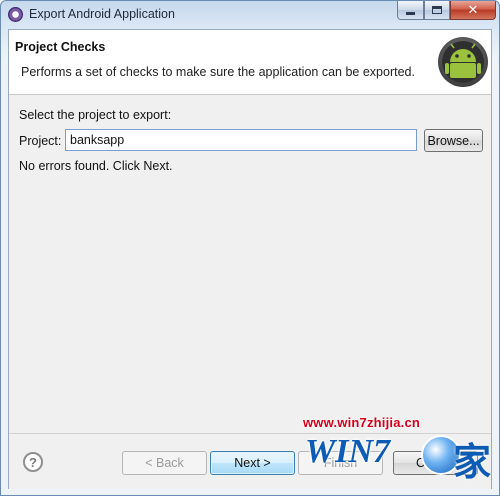 The width and height of the screenshot is (500, 496). What do you see at coordinates (410, 10) in the screenshot?
I see `minimize-button` at bounding box center [410, 10].